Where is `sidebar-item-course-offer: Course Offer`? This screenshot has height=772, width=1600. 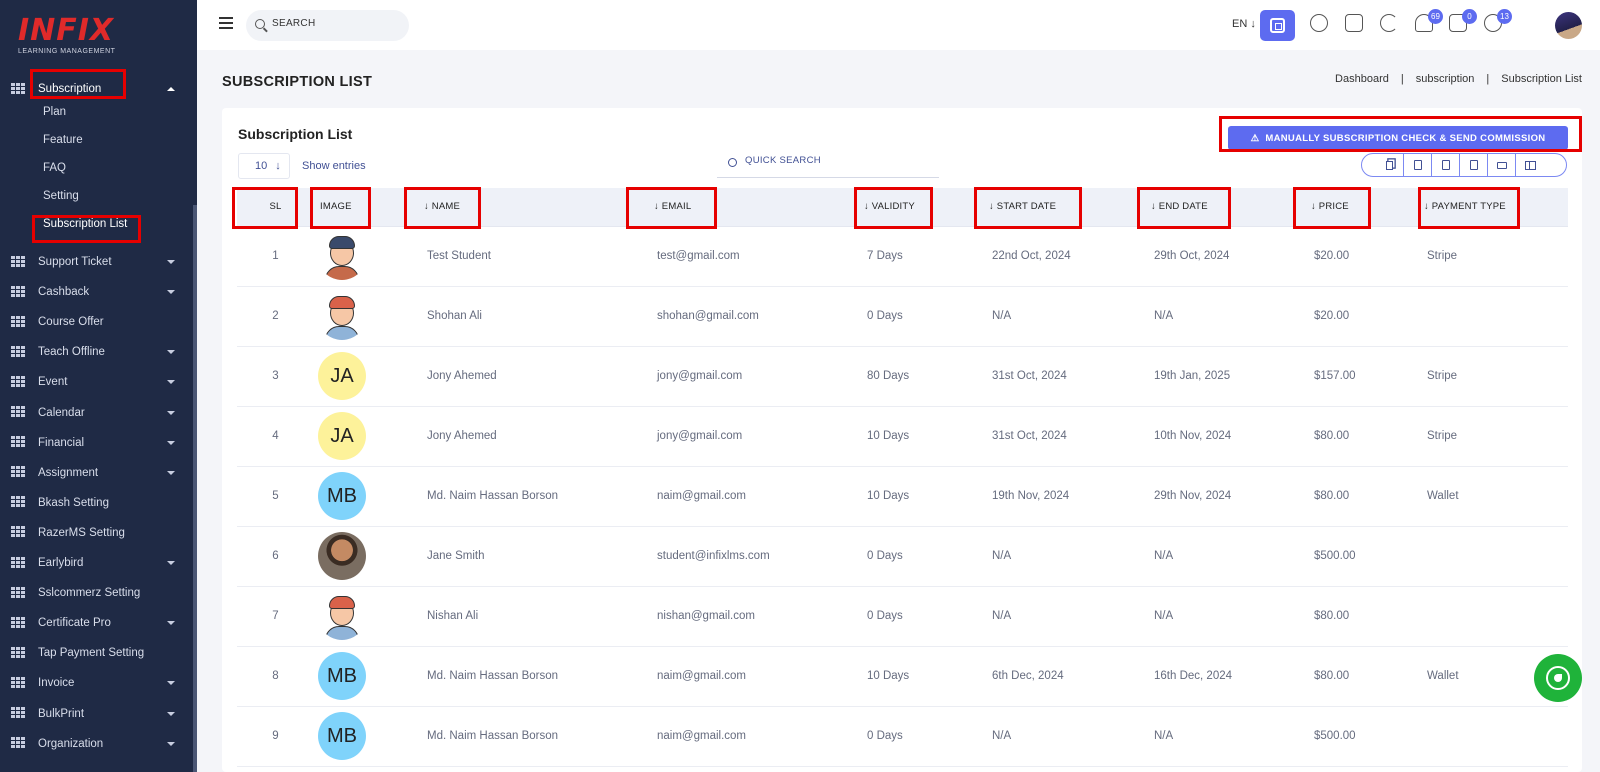
sidebar-item-course-offer: Course Offer is located at coordinates (96, 322).